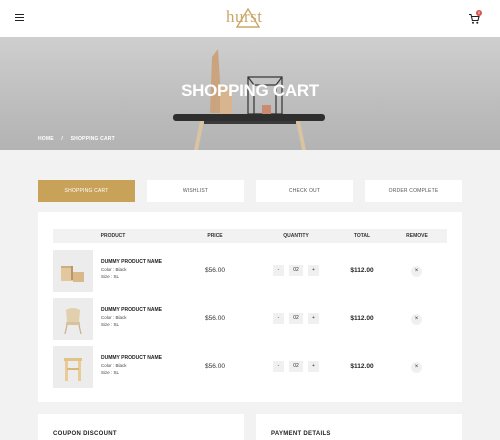 This screenshot has height=440, width=500. I want to click on breadcrumb-current: SHOPPING CART, so click(92, 139).